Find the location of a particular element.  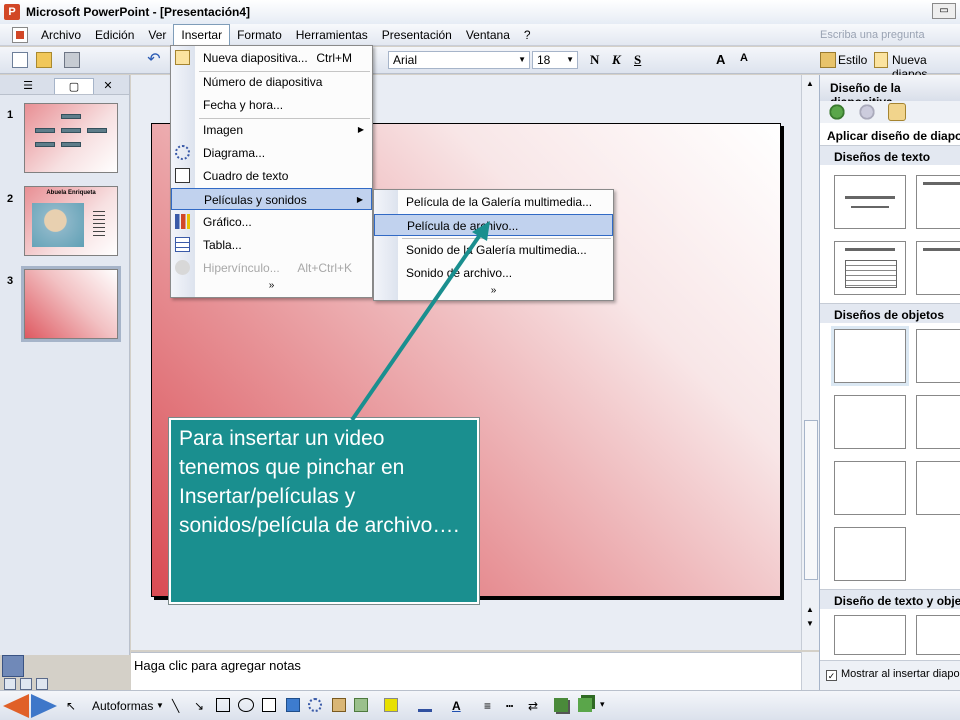

slide-sorter-icon is located at coordinates (26, 684).